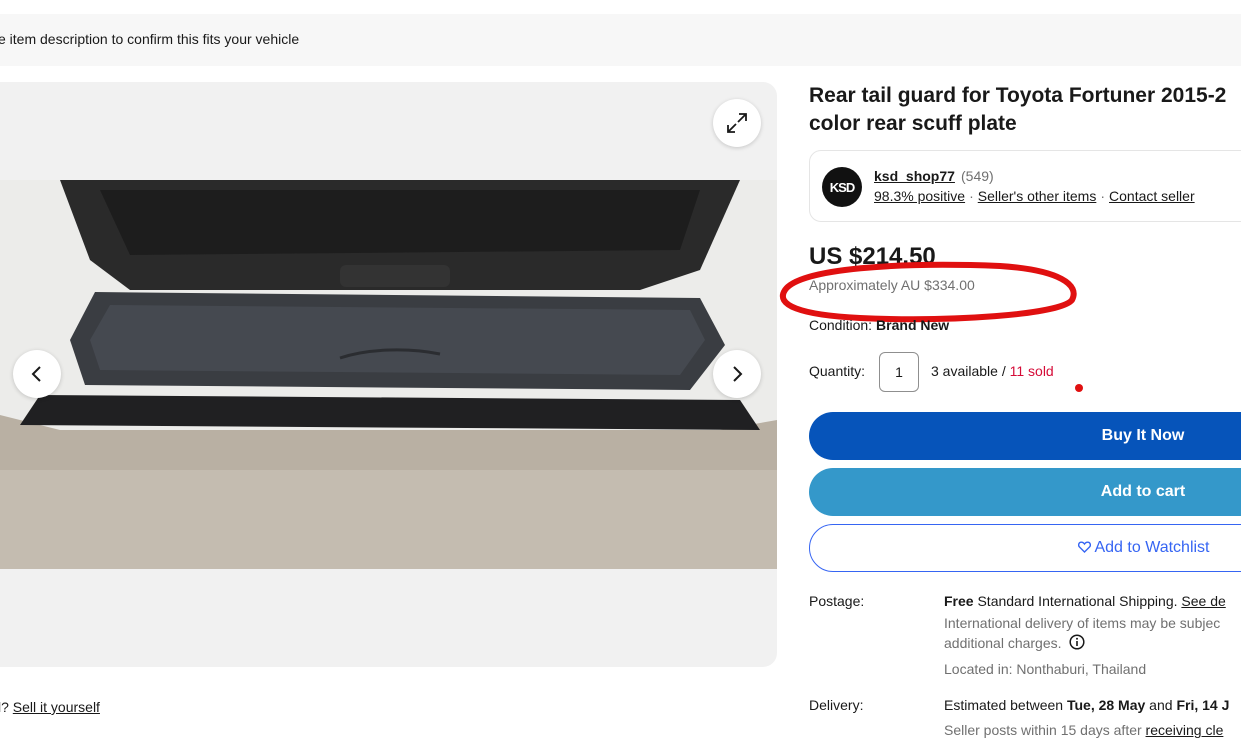  I want to click on item-price: US $214.50, so click(872, 256).